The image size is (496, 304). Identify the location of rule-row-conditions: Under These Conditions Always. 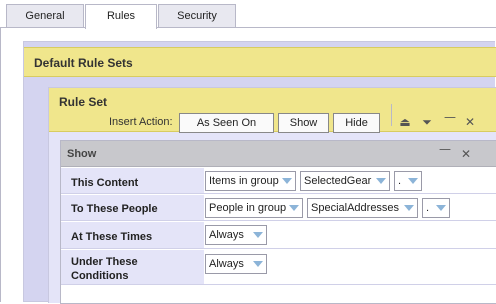
(278, 267).